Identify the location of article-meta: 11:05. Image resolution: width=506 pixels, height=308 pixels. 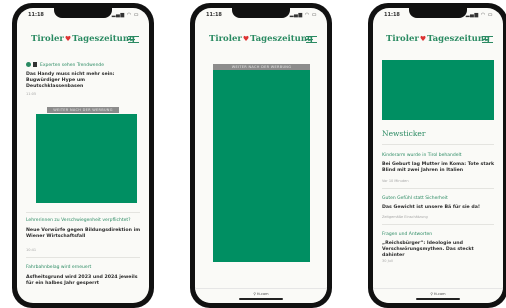
(31, 94).